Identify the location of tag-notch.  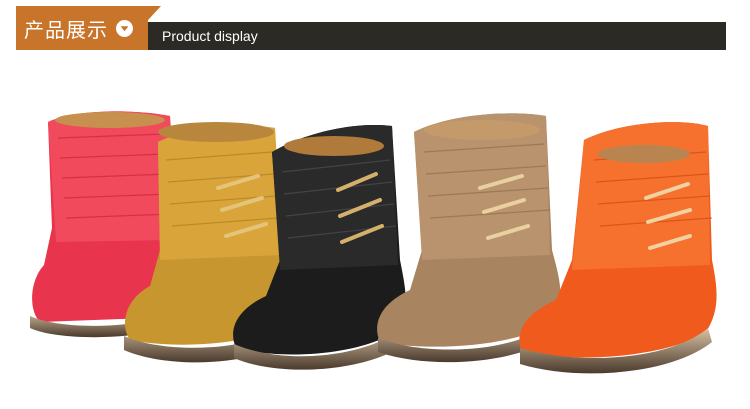
(154, 13).